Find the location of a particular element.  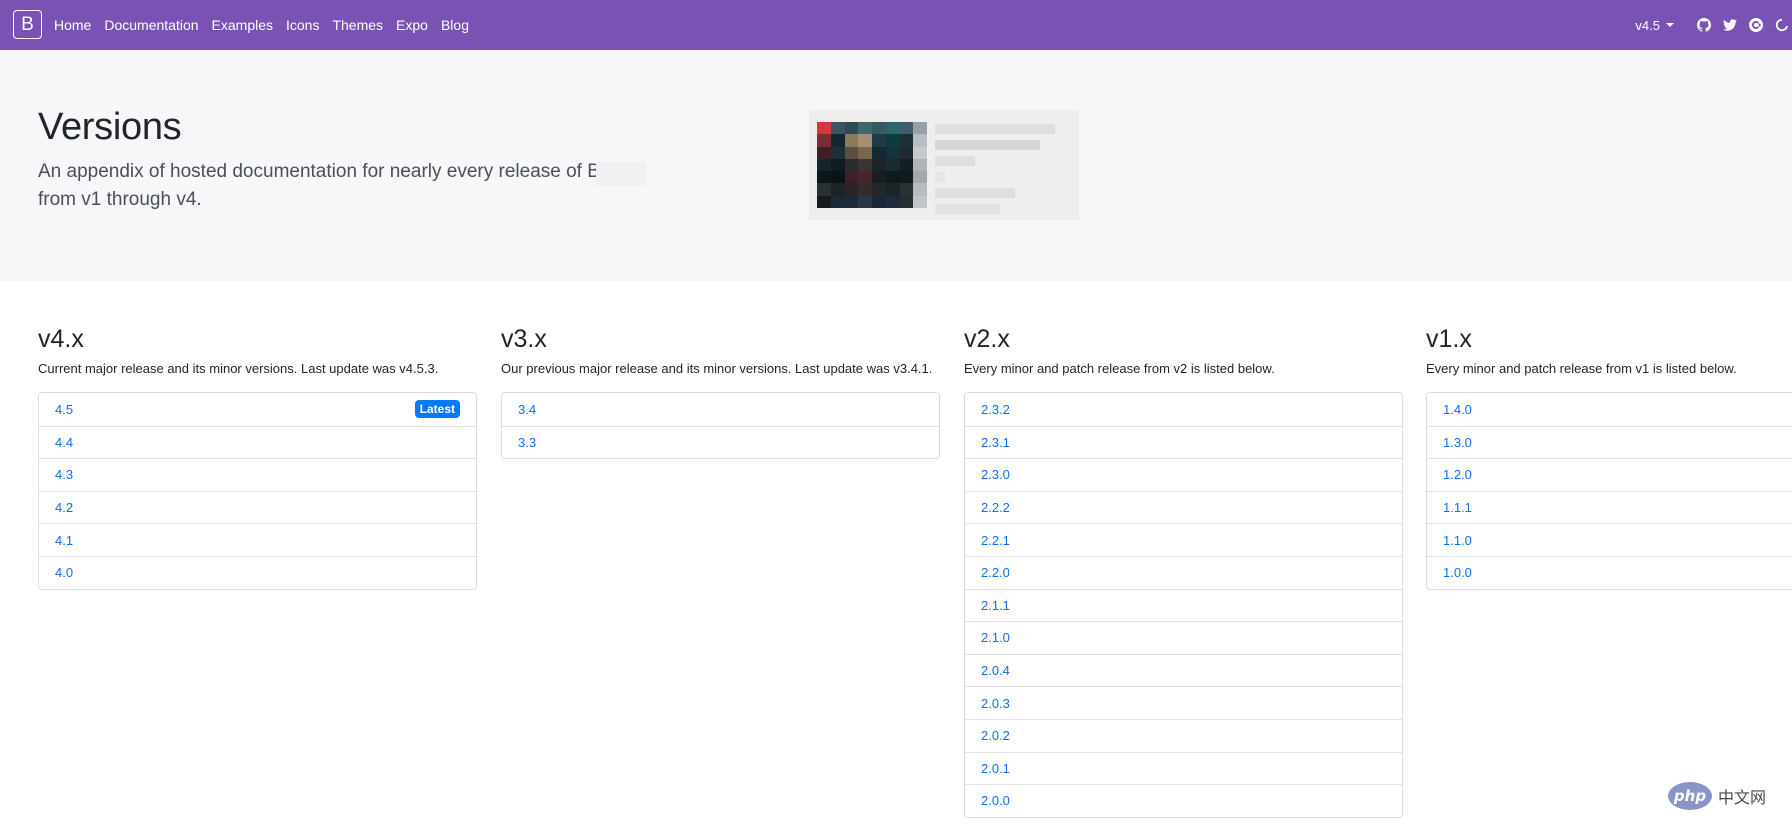

latest-badge: Latest is located at coordinates (437, 409).